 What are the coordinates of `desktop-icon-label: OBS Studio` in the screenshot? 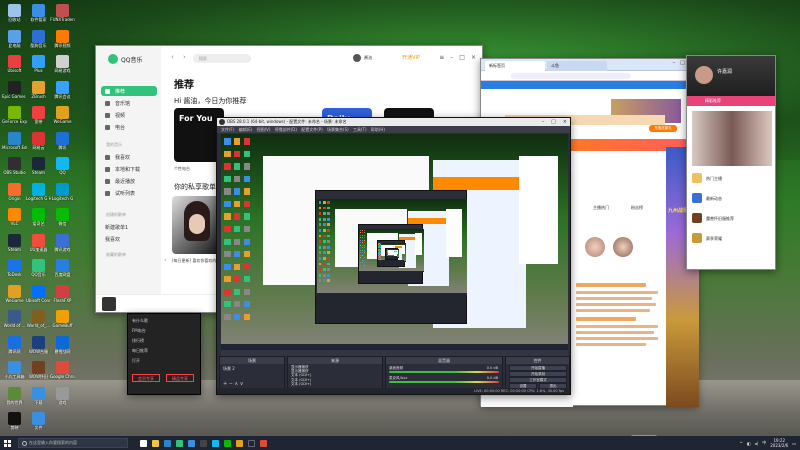 It's located at (14, 172).